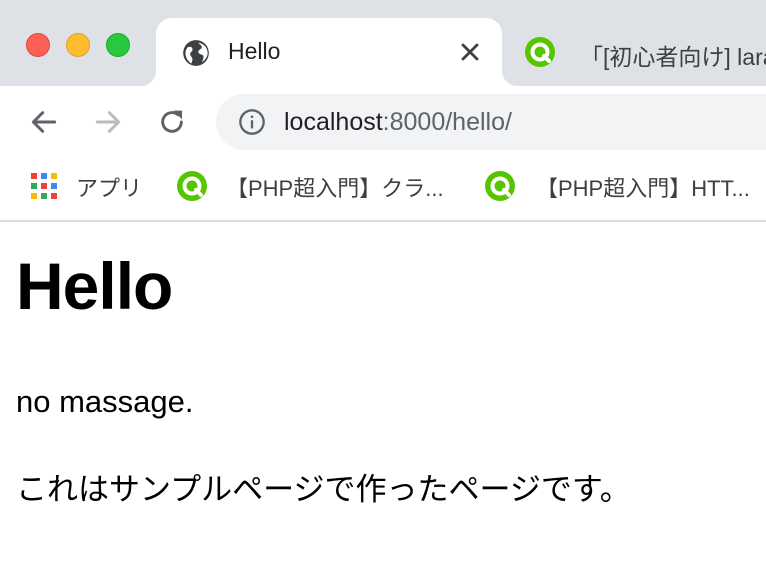 The height and width of the screenshot is (562, 766). I want to click on url-text: localhost:8000/hello/, so click(398, 122).